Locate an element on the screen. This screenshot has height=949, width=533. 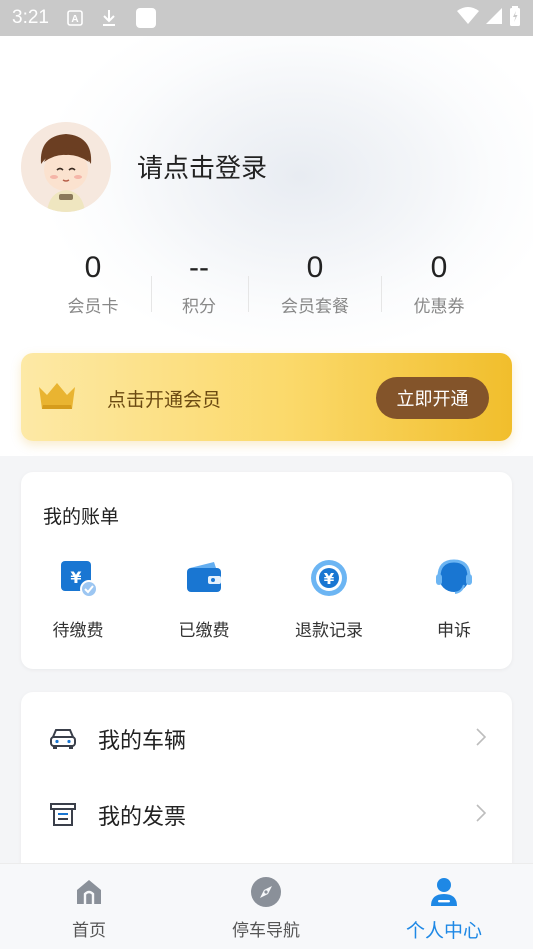
stat-value: -- is located at coordinates (199, 267).